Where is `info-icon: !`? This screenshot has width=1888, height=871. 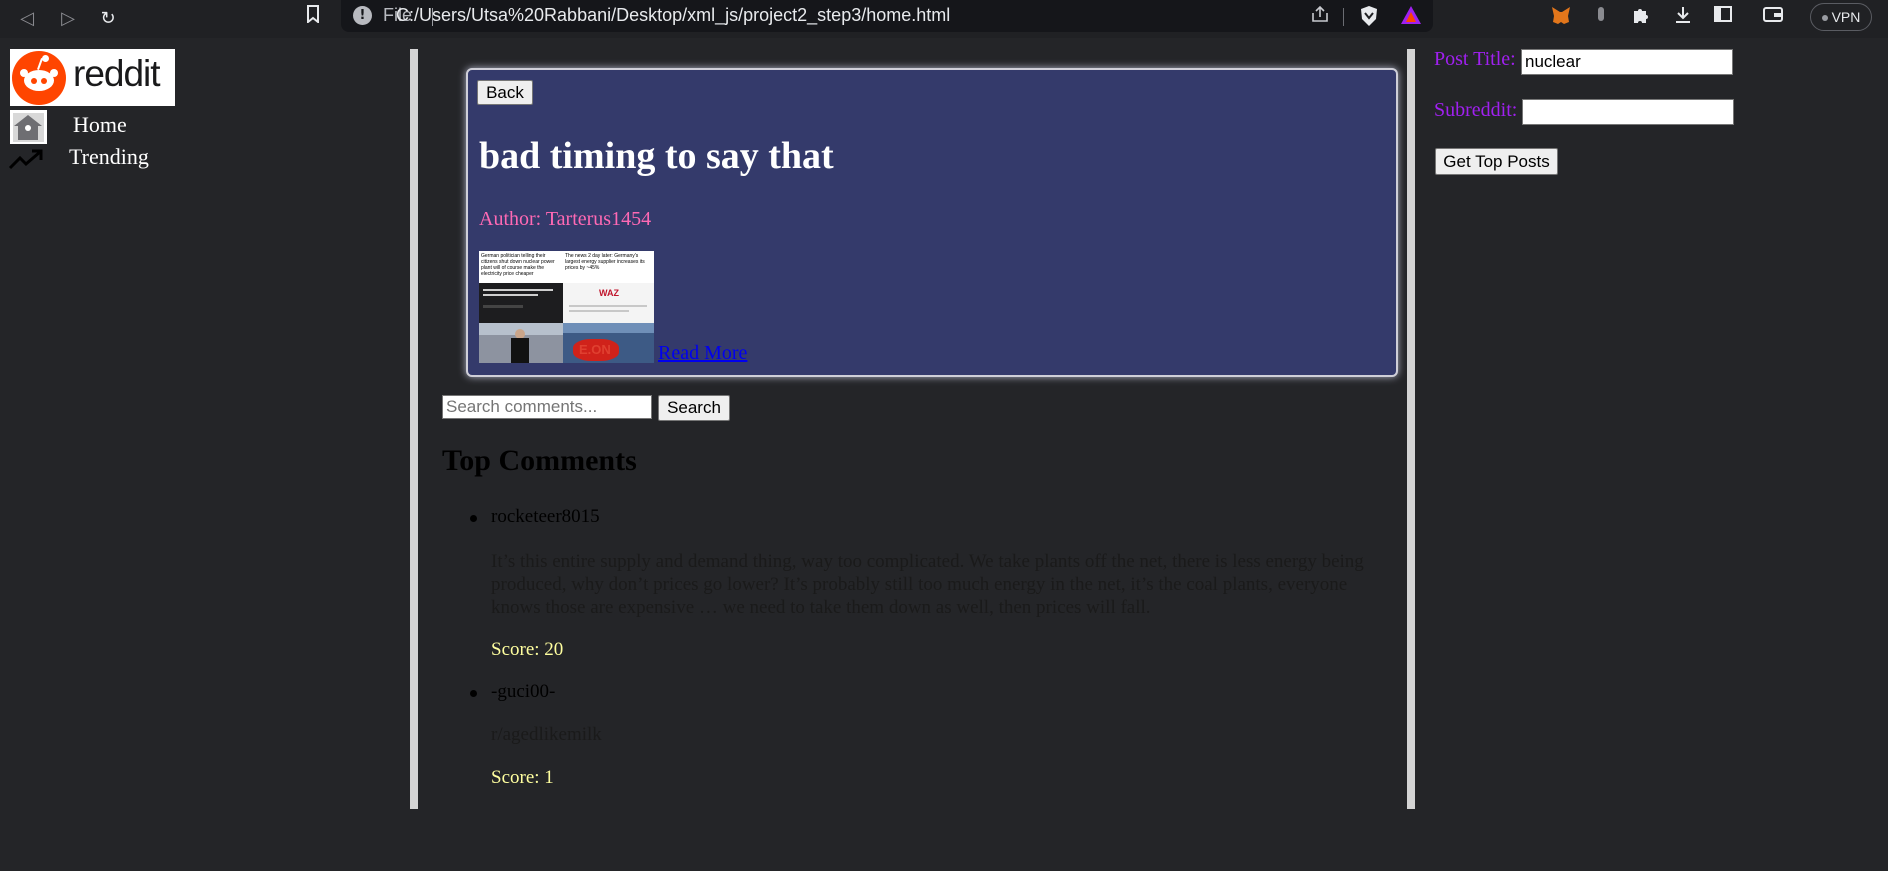
info-icon: ! is located at coordinates (362, 15).